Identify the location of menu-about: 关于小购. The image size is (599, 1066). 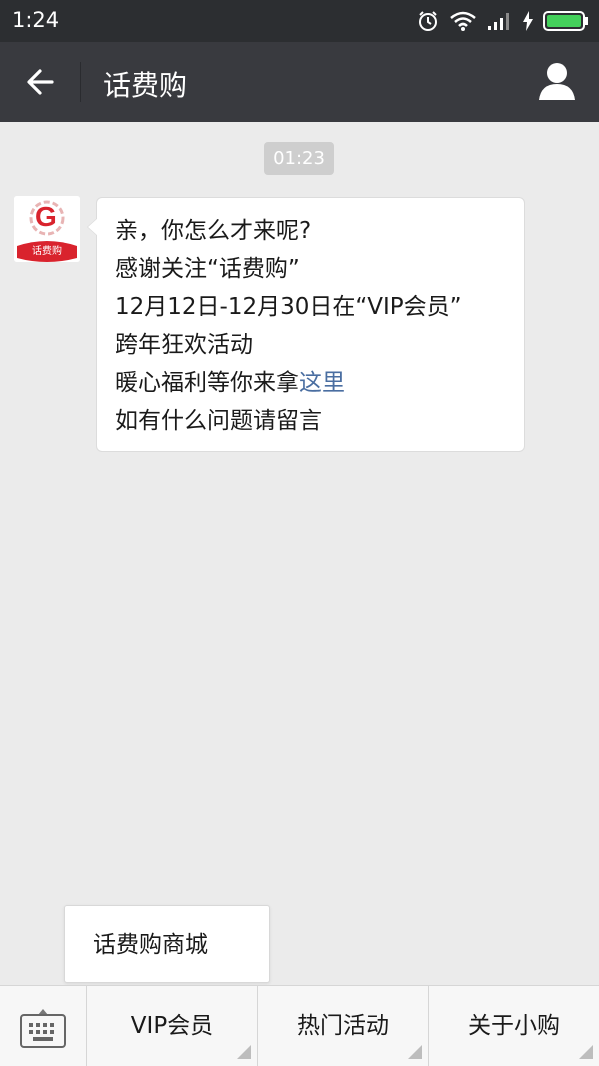
(513, 1026).